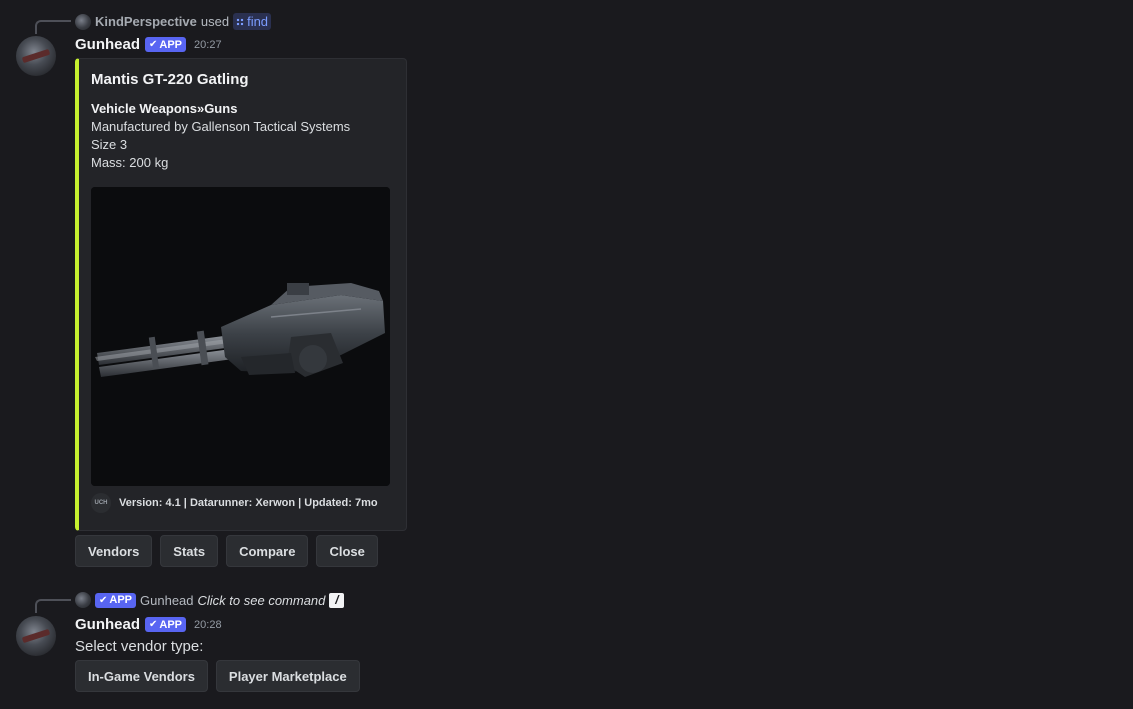 Image resolution: width=1133 pixels, height=709 pixels. Describe the element at coordinates (258, 21) in the screenshot. I see `command-name: find` at that location.